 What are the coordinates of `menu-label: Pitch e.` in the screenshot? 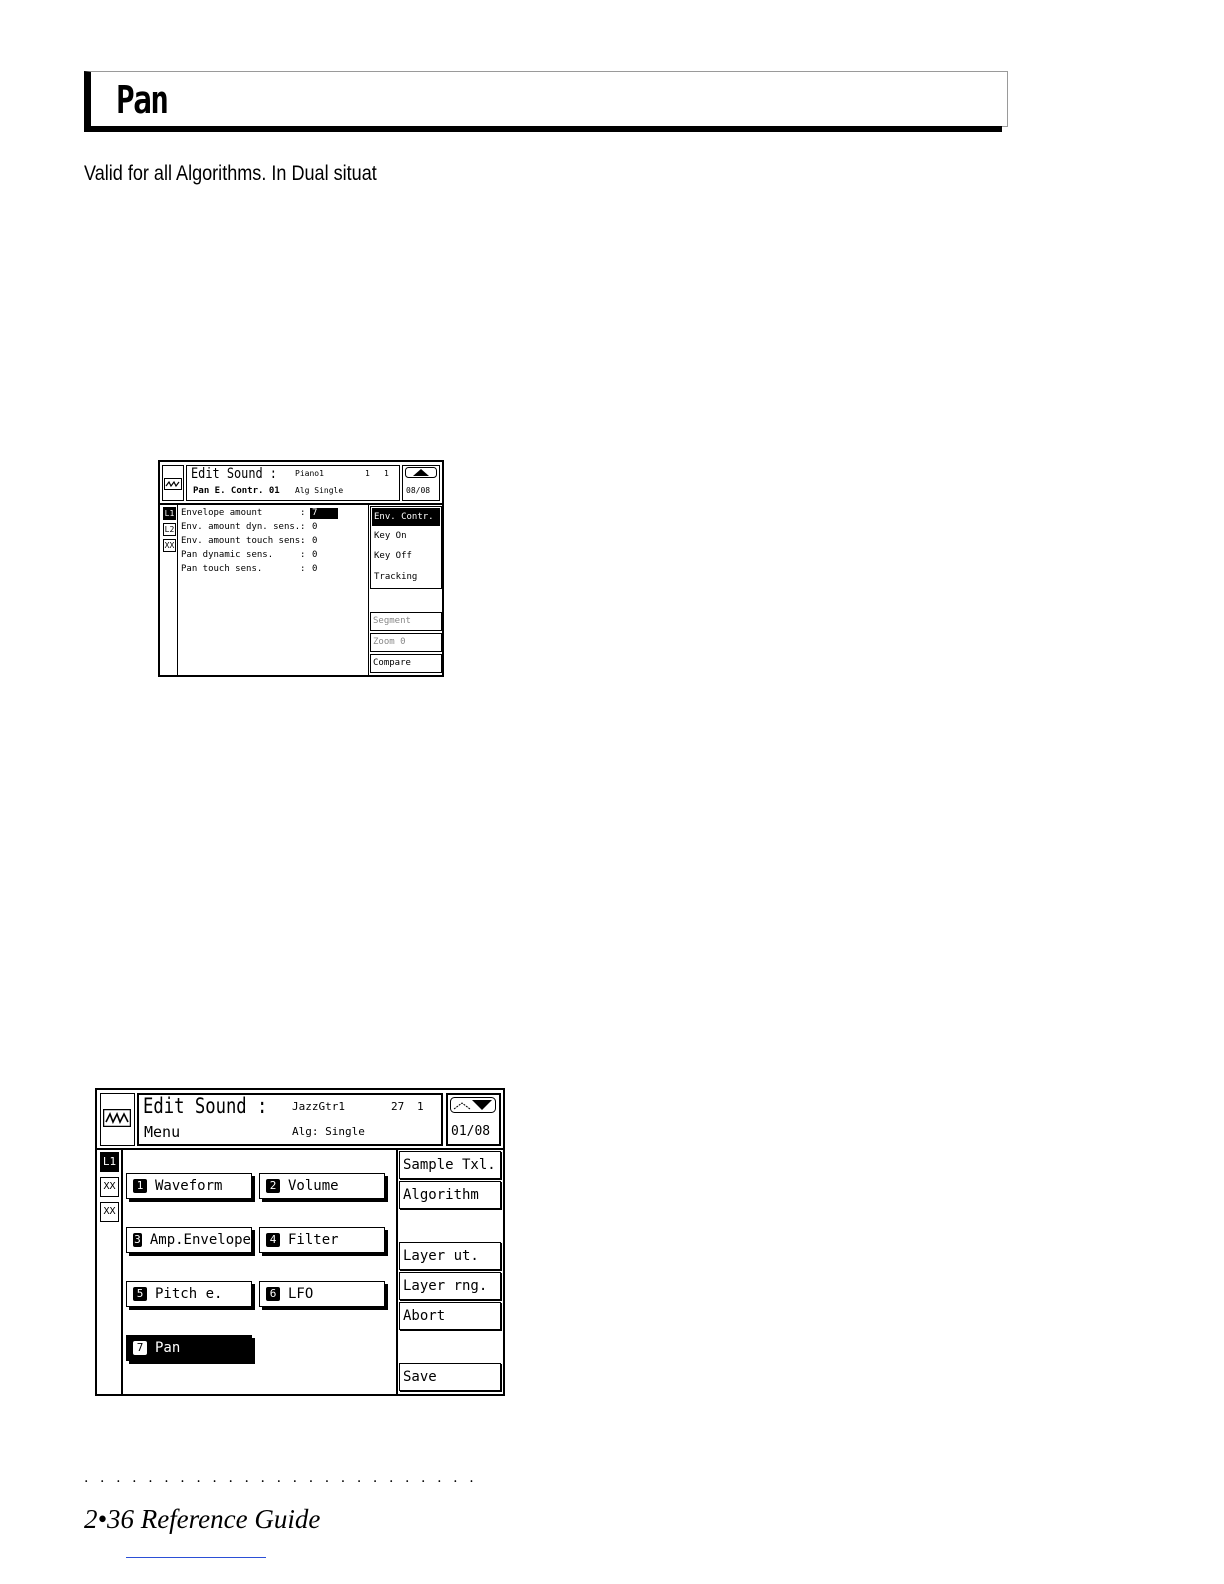 It's located at (189, 1294).